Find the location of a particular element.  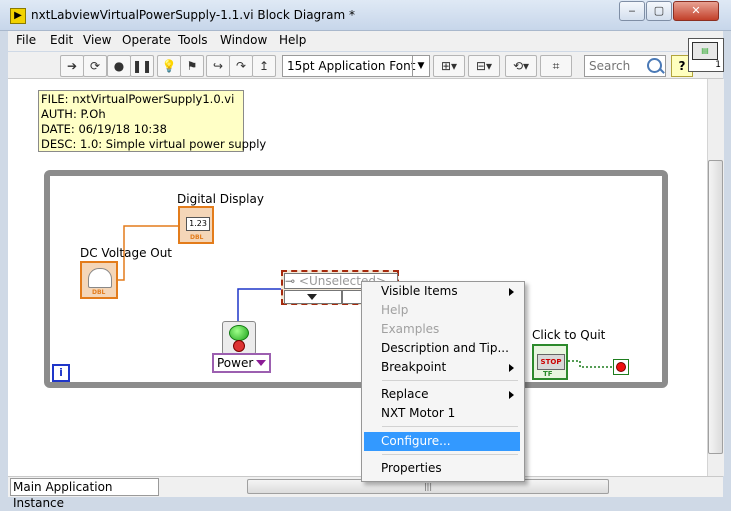

font-select: 15pt Application Font ▼ is located at coordinates (356, 66).